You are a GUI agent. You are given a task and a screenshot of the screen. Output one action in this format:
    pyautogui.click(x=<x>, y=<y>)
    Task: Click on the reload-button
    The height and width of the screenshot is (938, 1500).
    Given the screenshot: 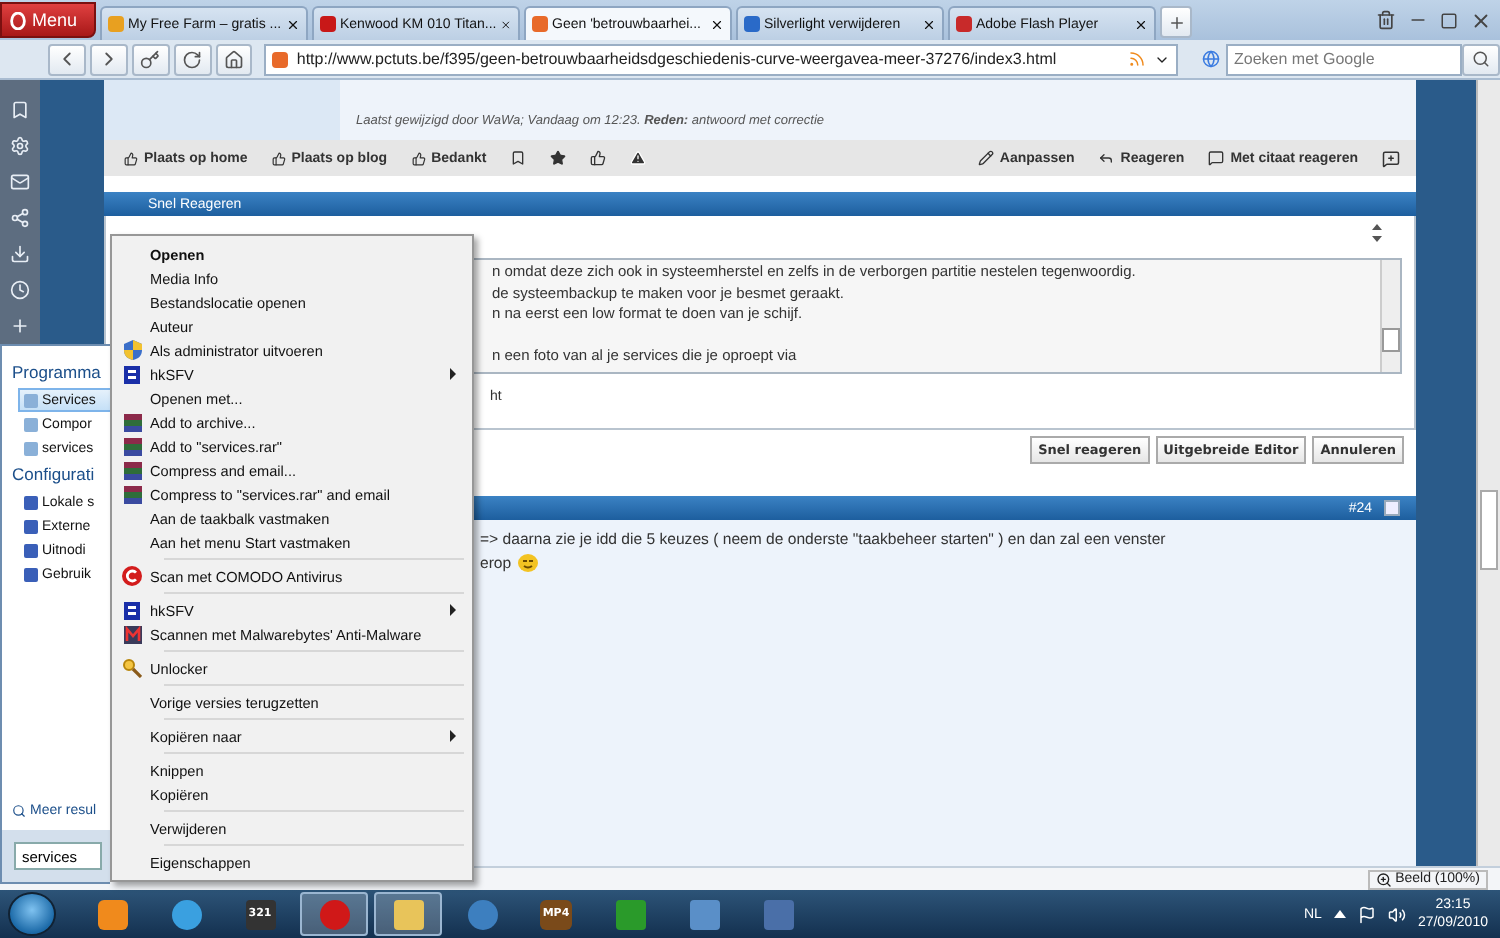 What is the action you would take?
    pyautogui.click(x=192, y=59)
    